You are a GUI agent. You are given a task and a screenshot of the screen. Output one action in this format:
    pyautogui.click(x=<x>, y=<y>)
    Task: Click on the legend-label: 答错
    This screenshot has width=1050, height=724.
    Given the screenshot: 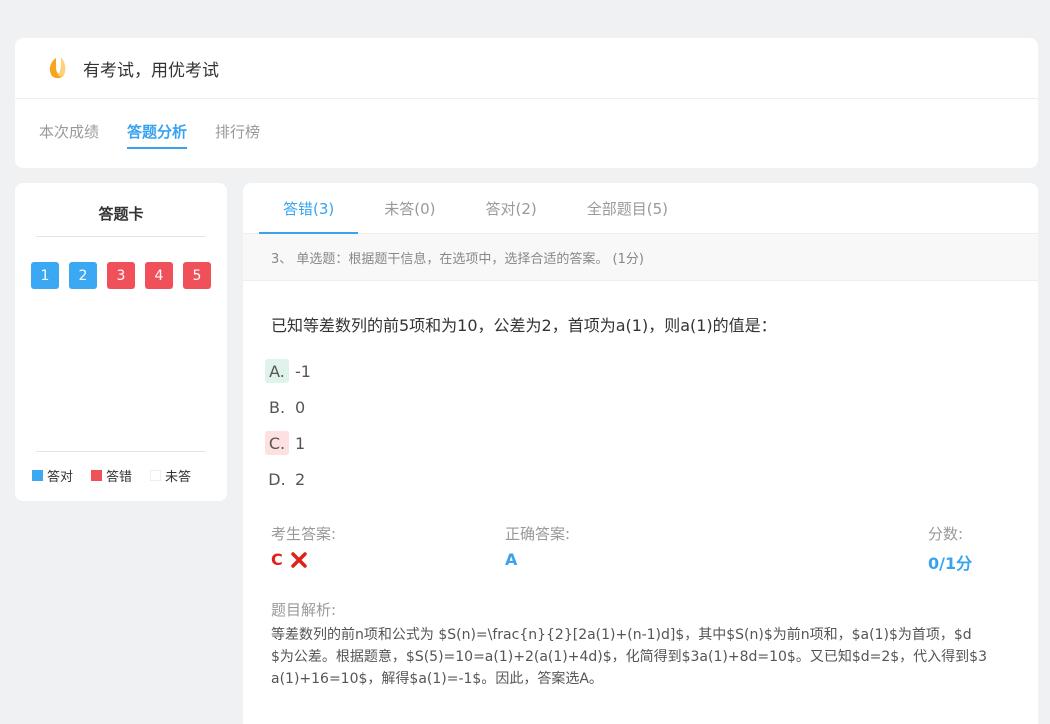 What is the action you would take?
    pyautogui.click(x=119, y=477)
    